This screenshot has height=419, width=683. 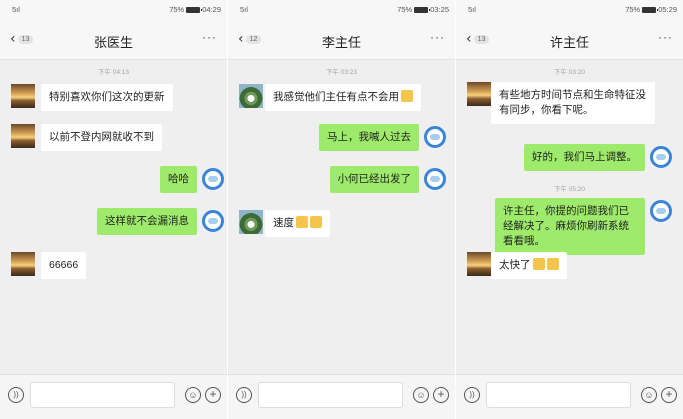 What do you see at coordinates (569, 42) in the screenshot?
I see `chat-title: 许主任` at bounding box center [569, 42].